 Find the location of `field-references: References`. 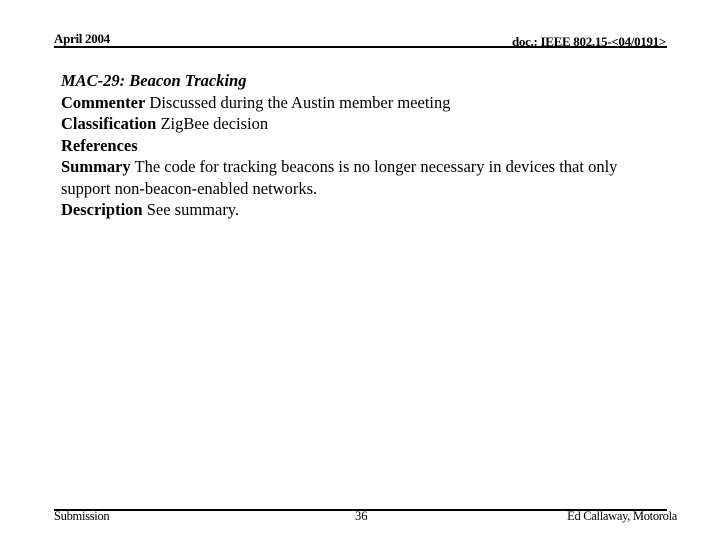

field-references: References is located at coordinates (371, 146).